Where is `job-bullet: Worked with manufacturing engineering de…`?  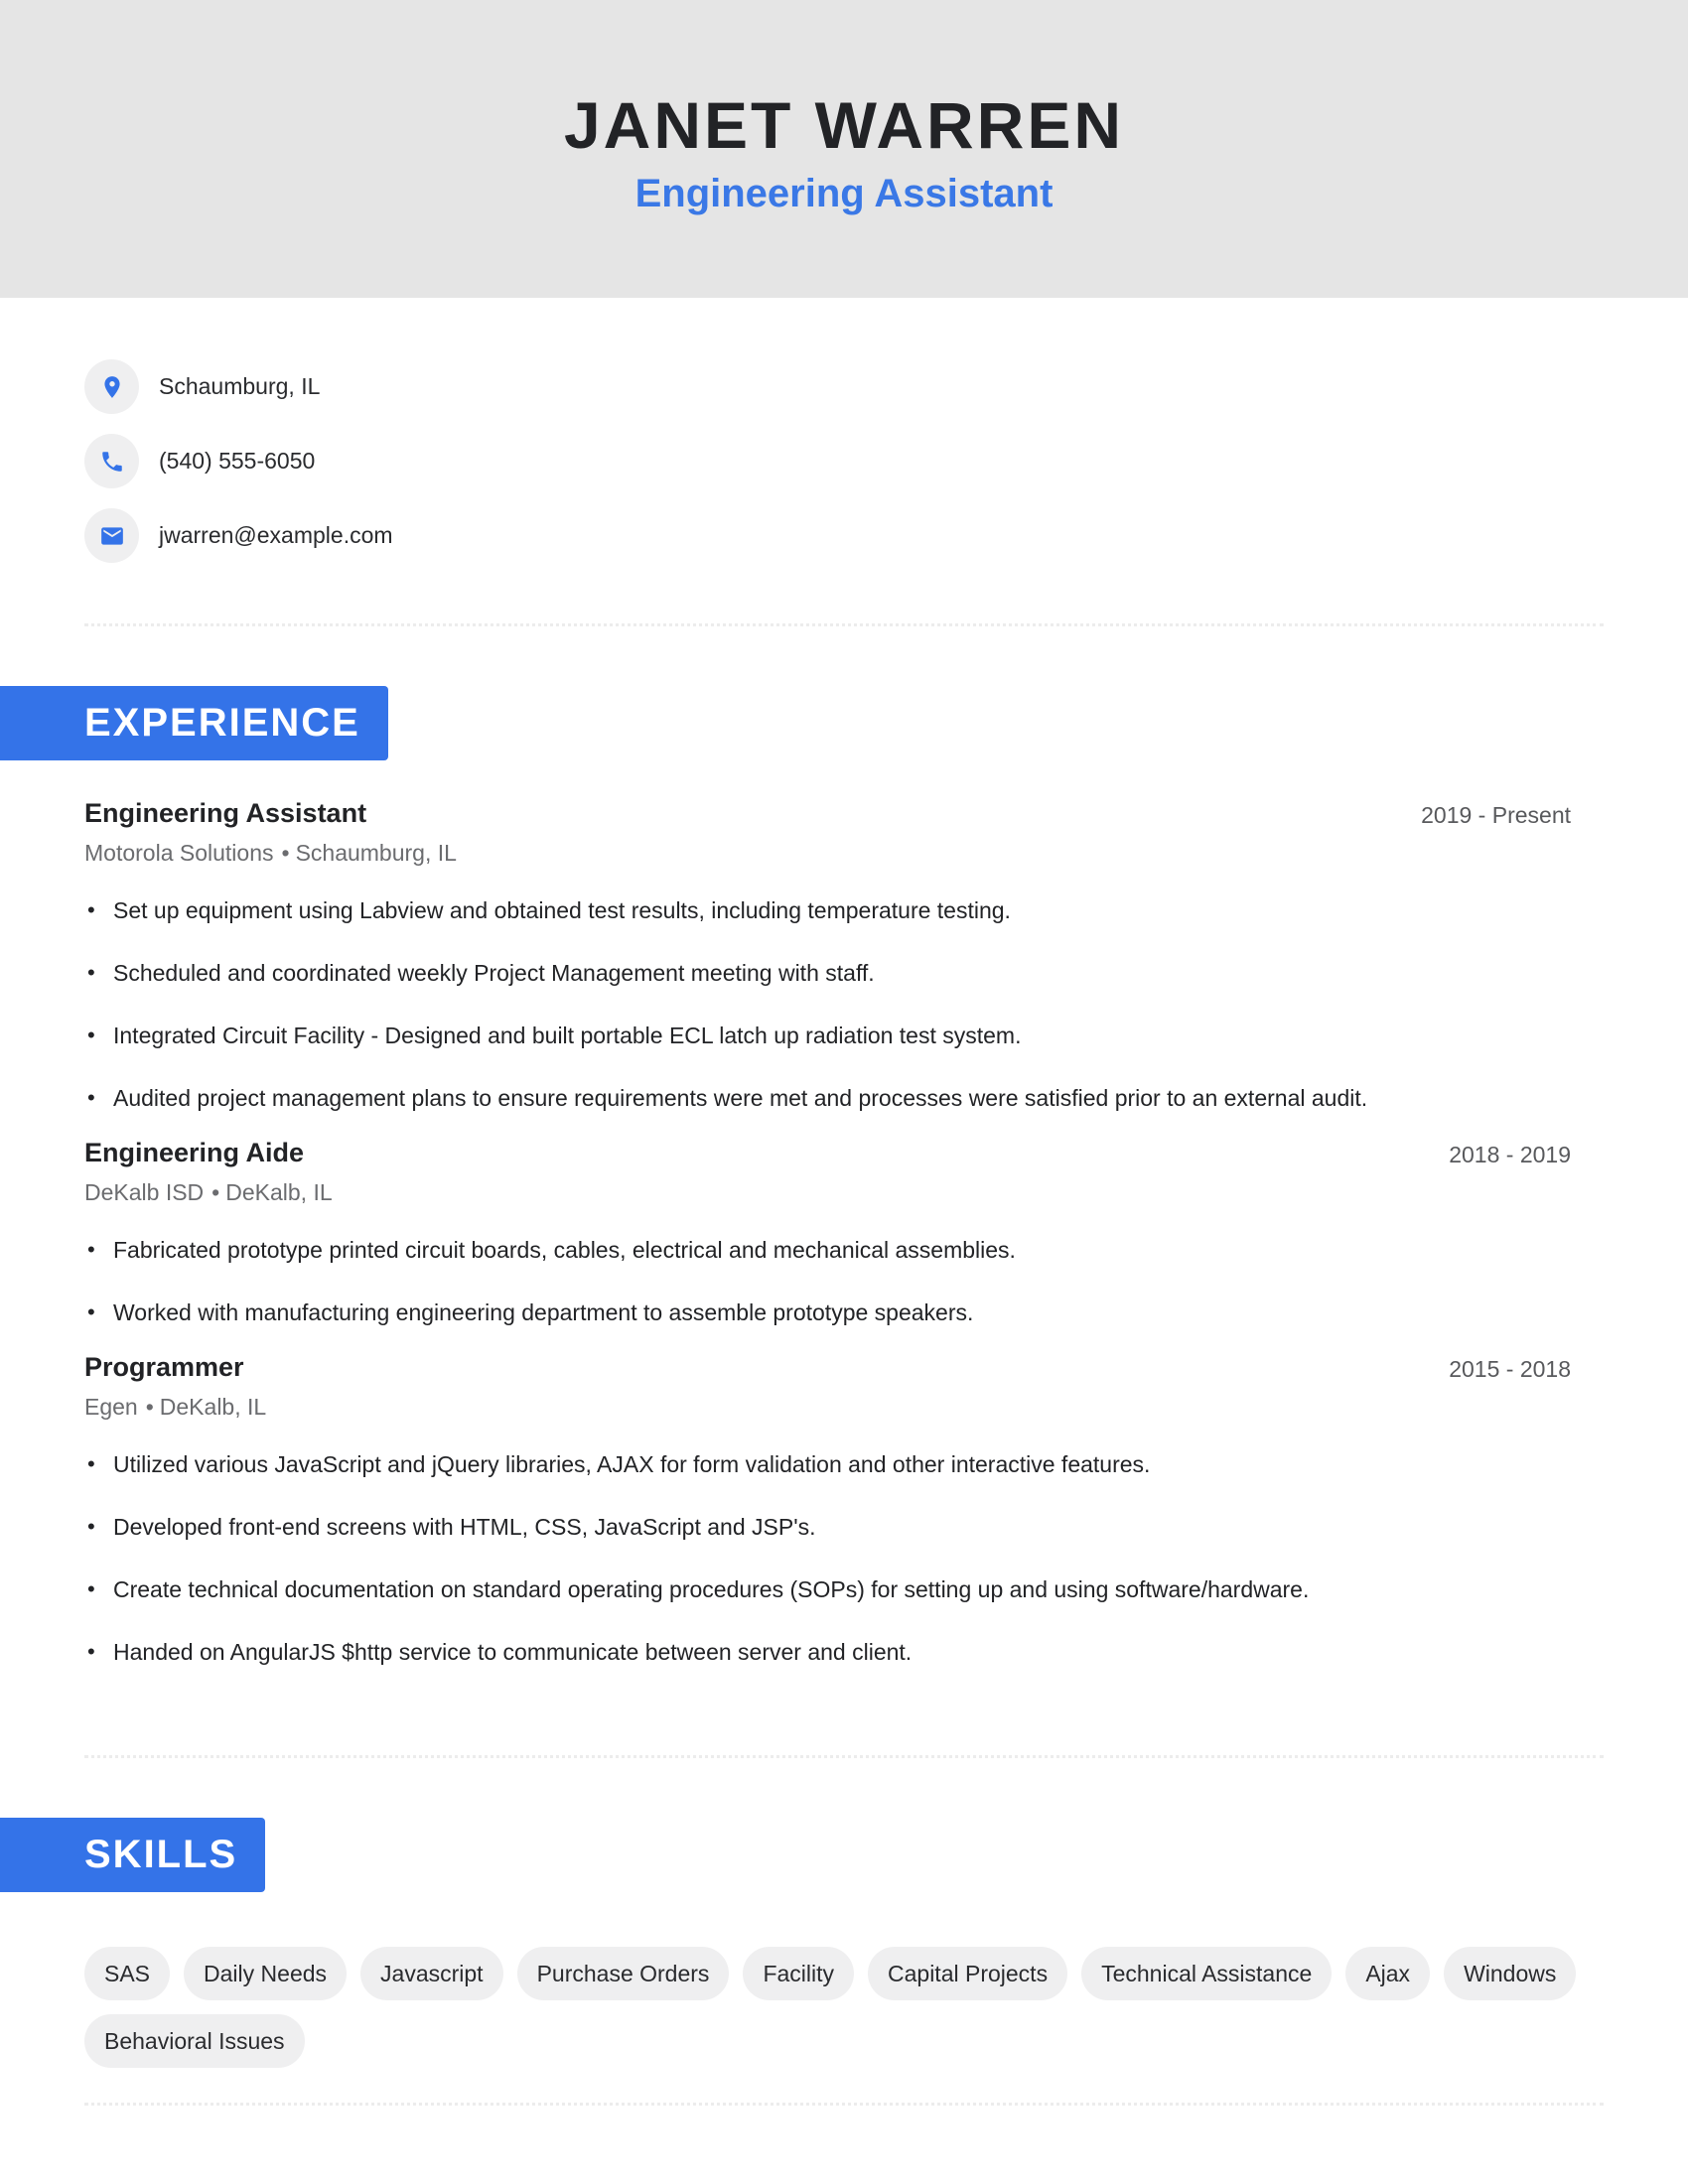
job-bullet: Worked with manufacturing engineering de… is located at coordinates (827, 1328).